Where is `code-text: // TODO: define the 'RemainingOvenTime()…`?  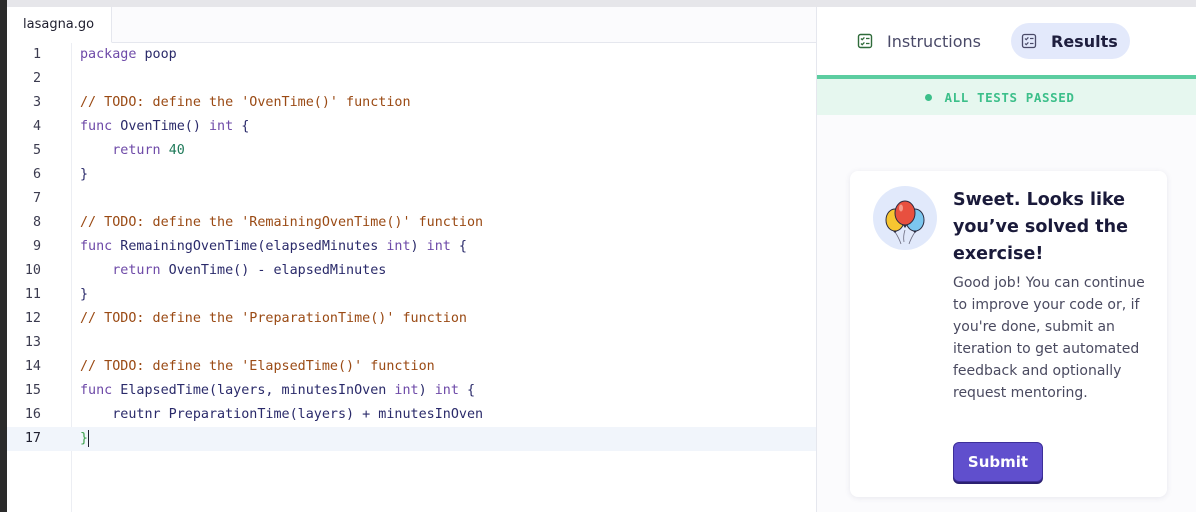 code-text: // TODO: define the 'RemainingOvenTime()… is located at coordinates (281, 223).